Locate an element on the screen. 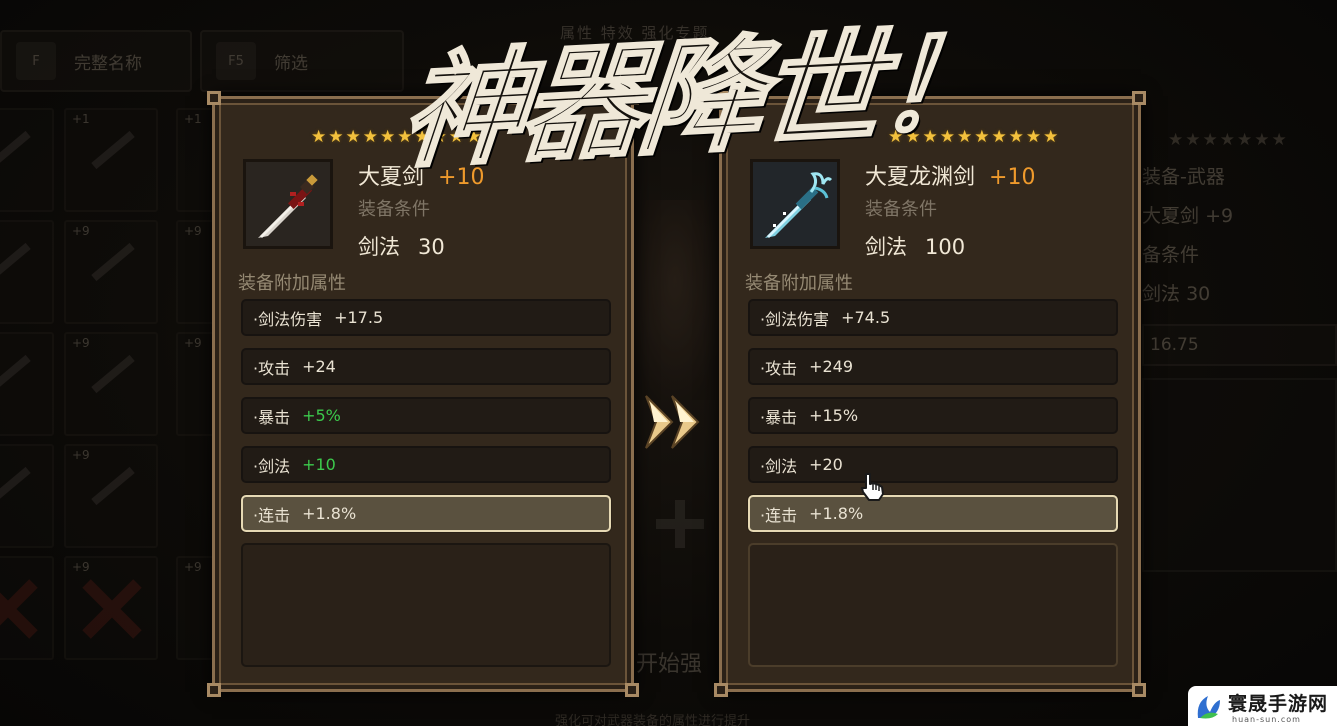 This screenshot has width=1337, height=726. key-hint: F5 is located at coordinates (236, 61).